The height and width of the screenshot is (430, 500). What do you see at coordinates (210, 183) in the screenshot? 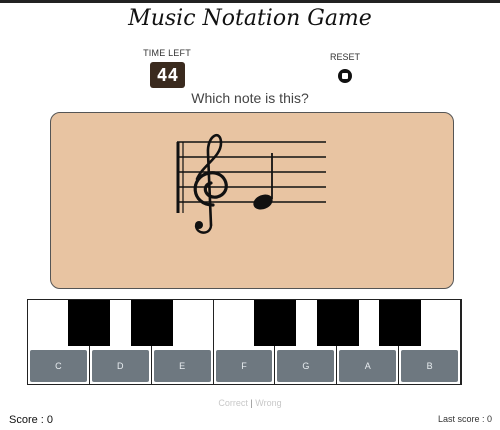
I see `treble-clef-icon` at bounding box center [210, 183].